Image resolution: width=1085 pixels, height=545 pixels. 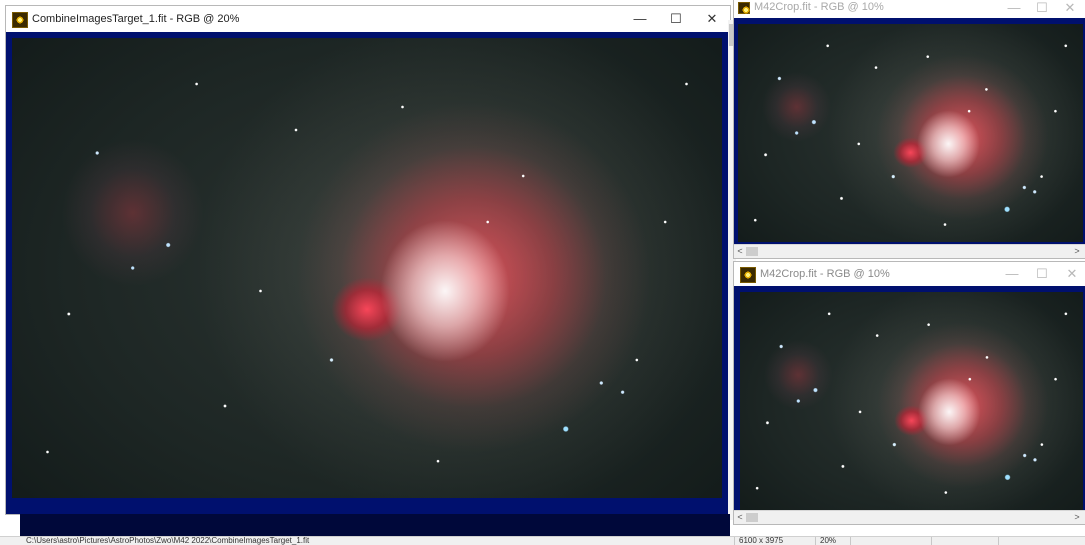 I want to click on top-right-titlebar: M42Crop.fit - RGB @ 10% — ☐ ✕, so click(x=909, y=9).